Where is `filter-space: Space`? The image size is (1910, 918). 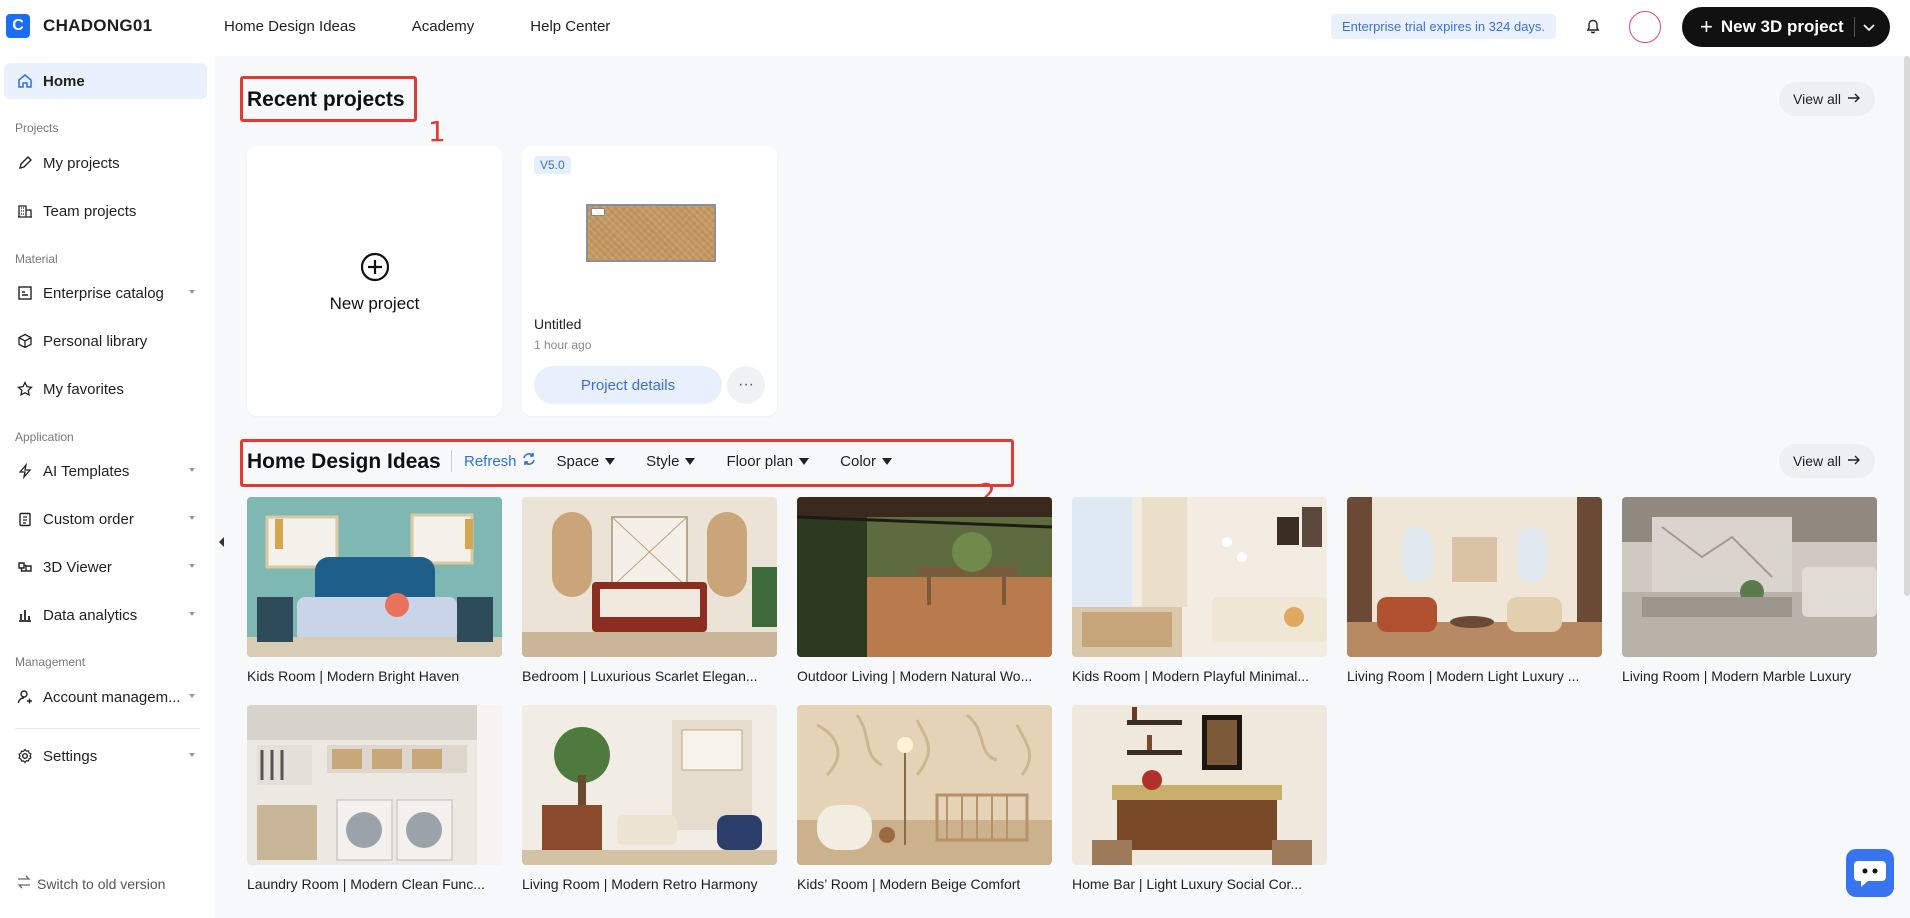 filter-space: Space is located at coordinates (586, 461).